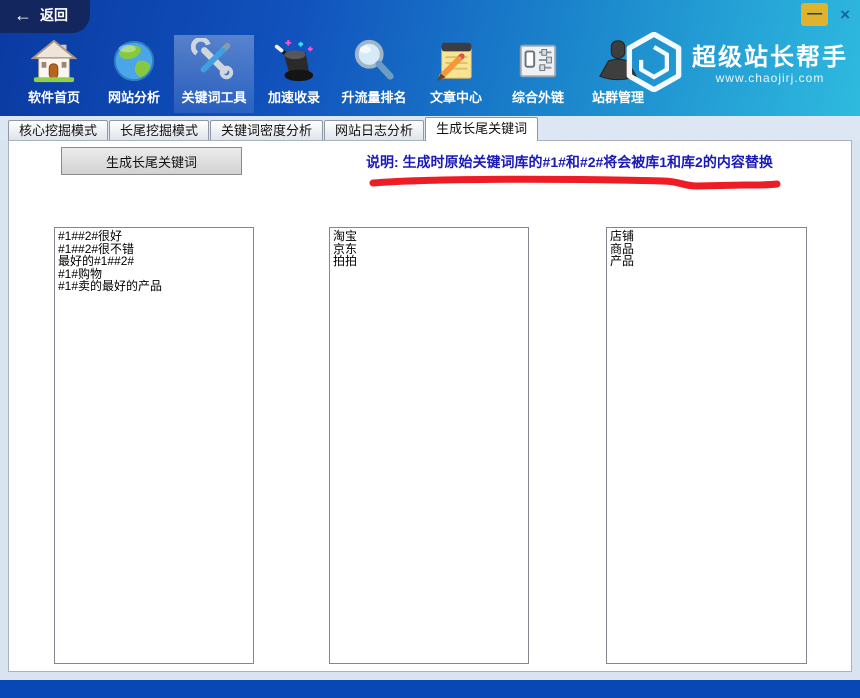  What do you see at coordinates (58, 130) in the screenshot?
I see `tab-core-mining: 核心挖掘模式` at bounding box center [58, 130].